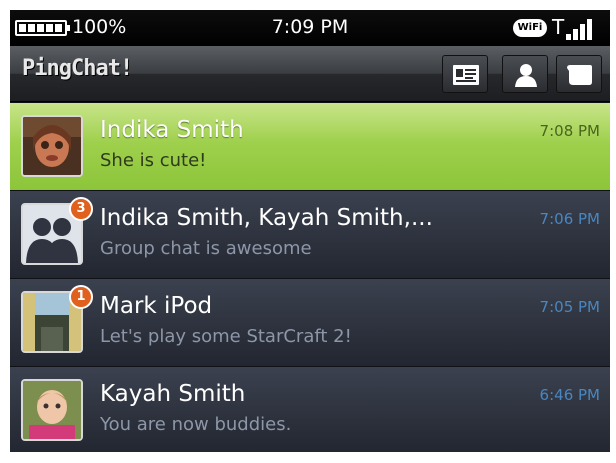 This screenshot has width=616, height=463. I want to click on signal-strength-icon, so click(581, 29).